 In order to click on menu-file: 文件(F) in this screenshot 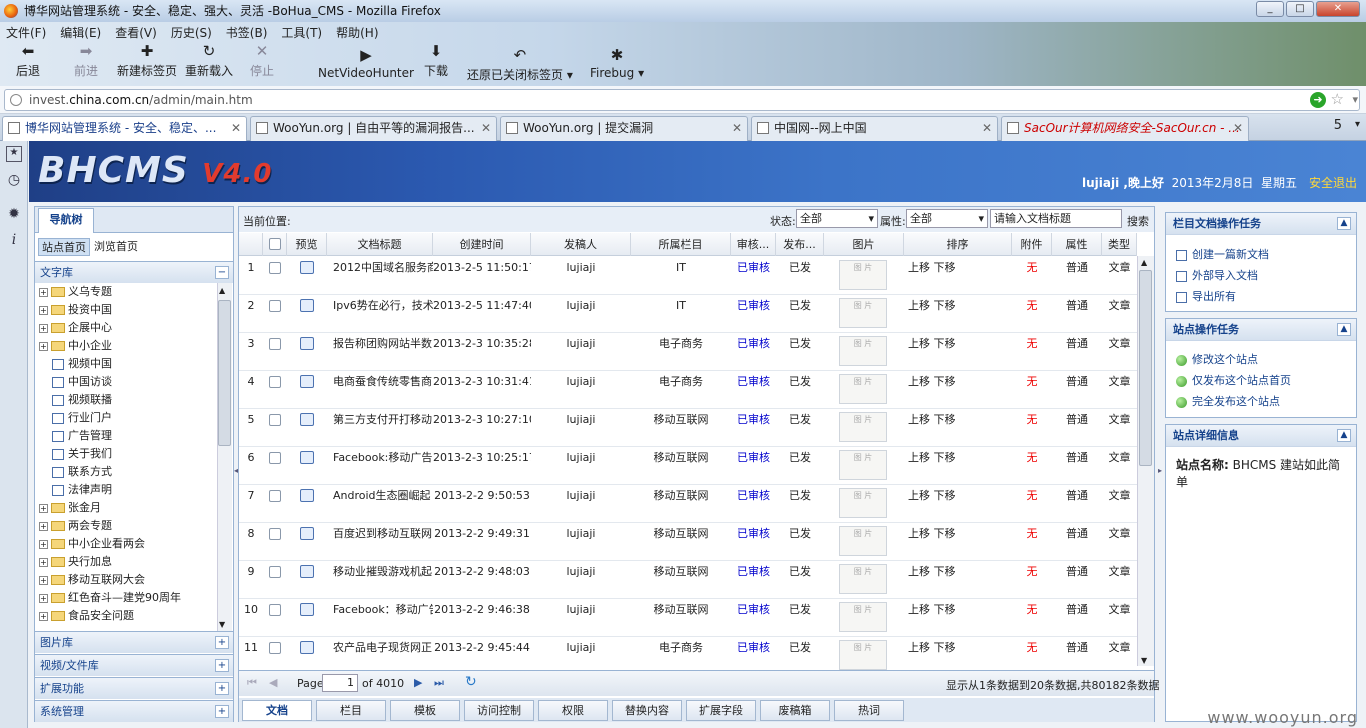, I will do `click(26, 32)`.